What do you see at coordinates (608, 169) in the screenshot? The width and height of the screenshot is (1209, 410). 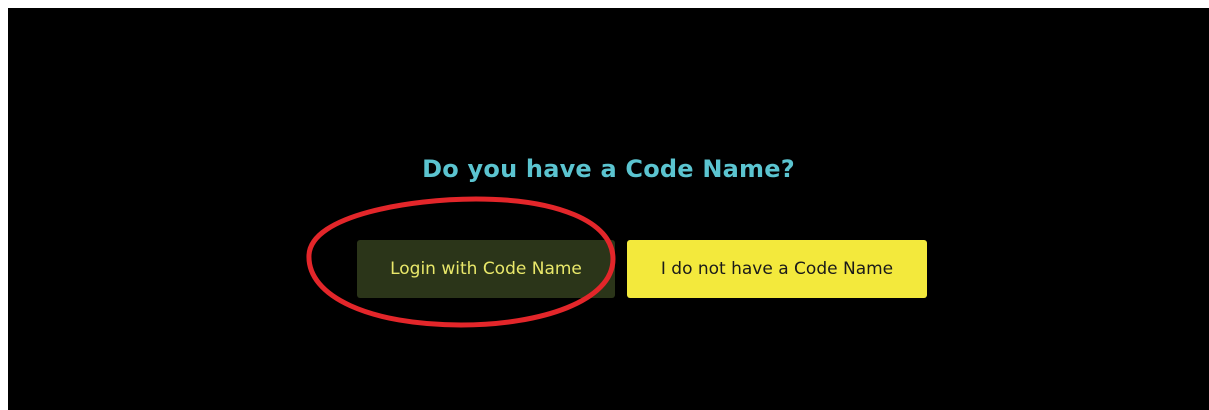 I see `code-name-question: Do you have a Code Name?` at bounding box center [608, 169].